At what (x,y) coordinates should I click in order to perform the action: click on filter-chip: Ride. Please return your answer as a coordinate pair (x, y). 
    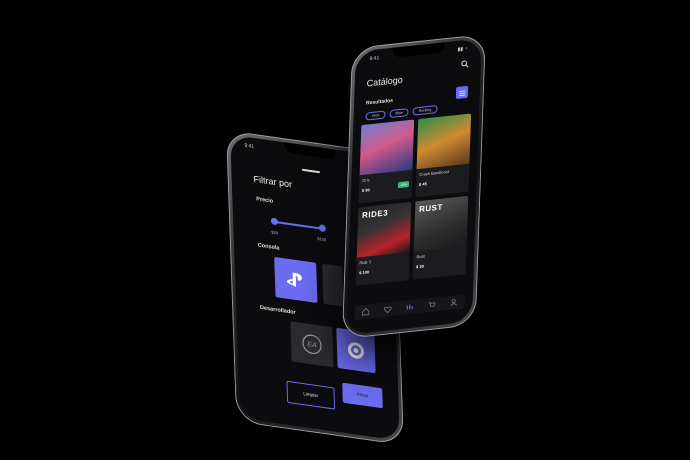
    Looking at the image, I should click on (399, 113).